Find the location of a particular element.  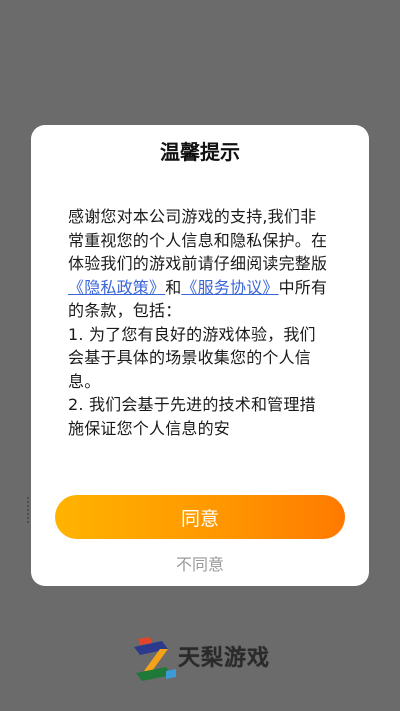

and-text: 和 is located at coordinates (173, 287).